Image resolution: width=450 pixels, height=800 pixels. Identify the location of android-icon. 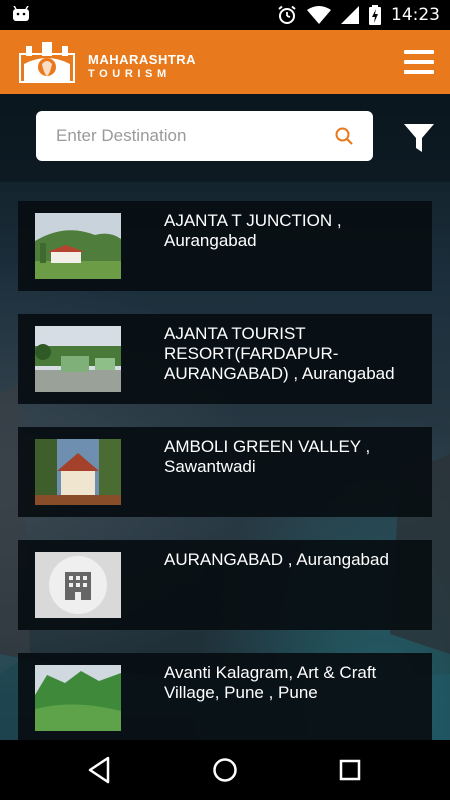
(21, 13).